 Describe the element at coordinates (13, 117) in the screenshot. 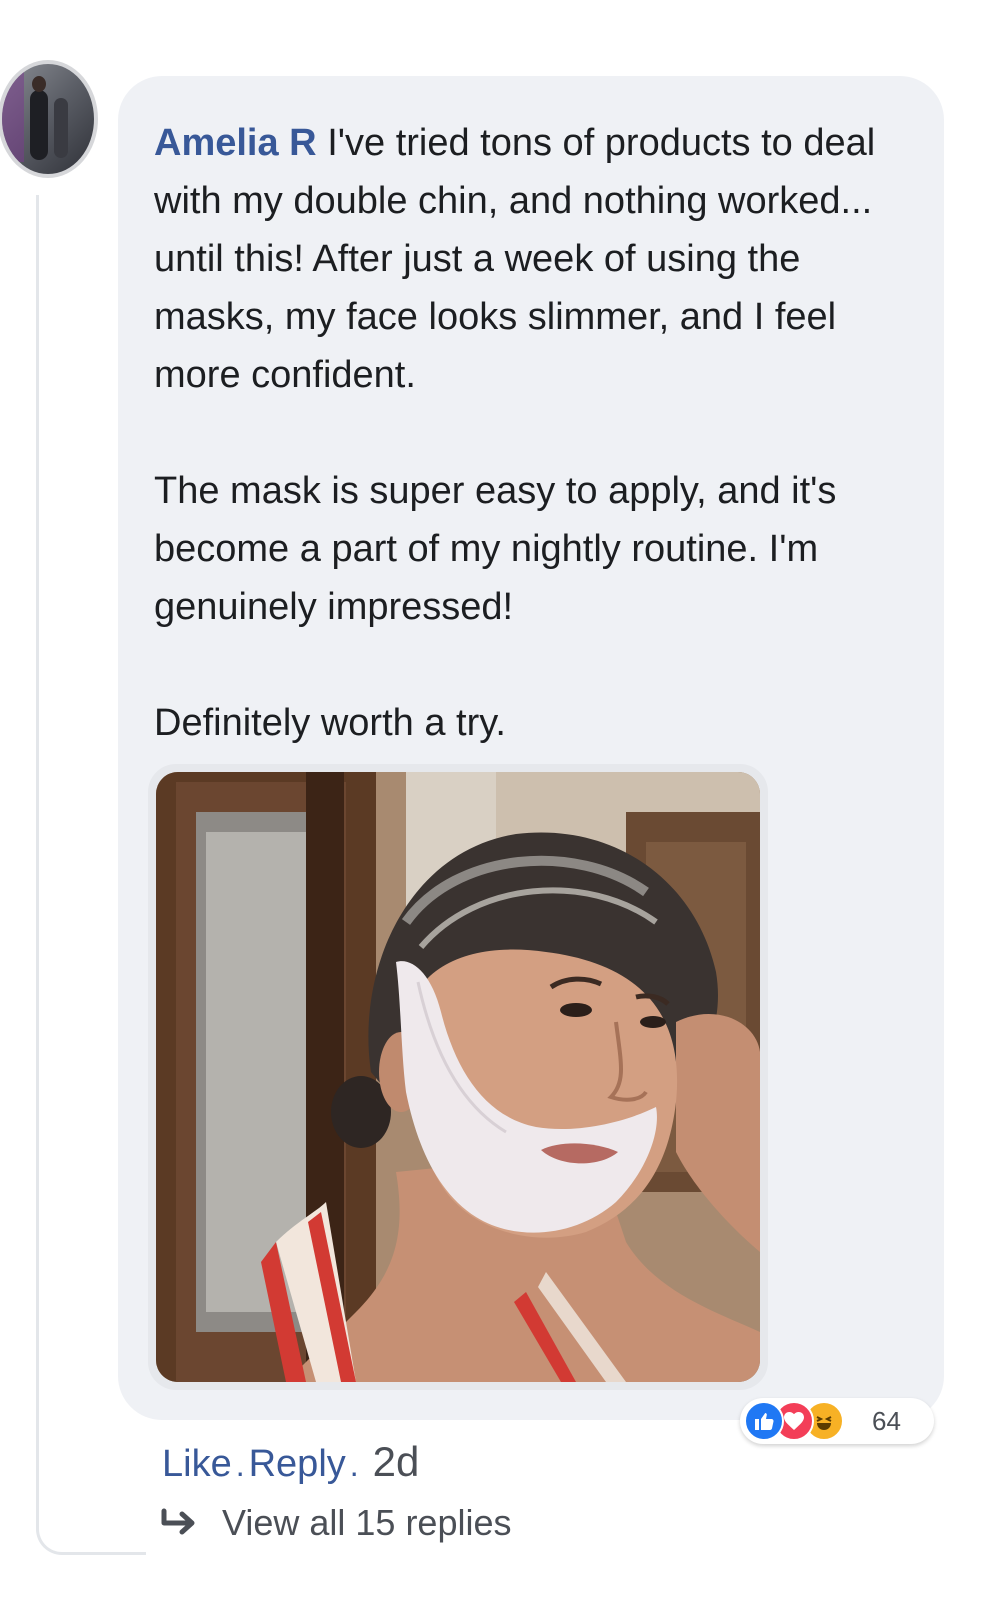

I see `avatar-background-frame` at that location.